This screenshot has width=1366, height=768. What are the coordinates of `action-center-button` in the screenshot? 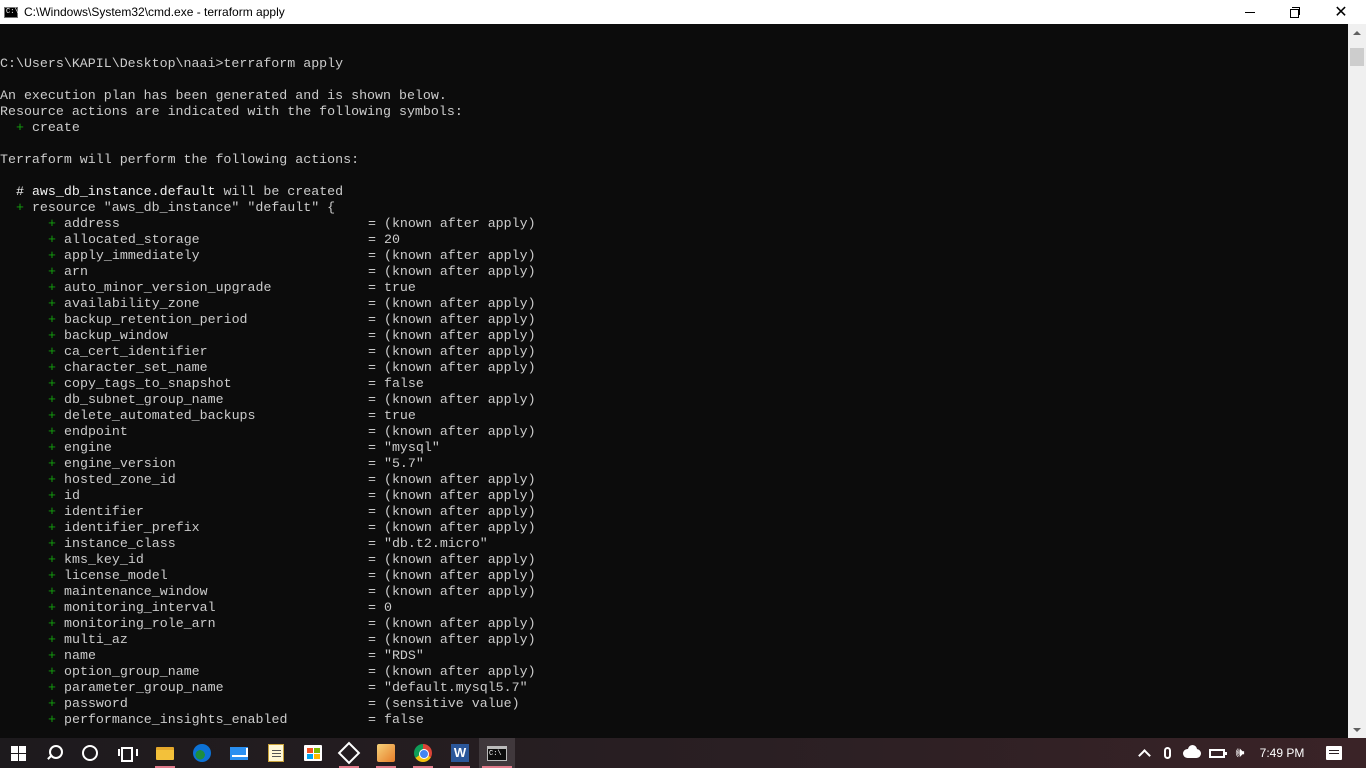 It's located at (1334, 753).